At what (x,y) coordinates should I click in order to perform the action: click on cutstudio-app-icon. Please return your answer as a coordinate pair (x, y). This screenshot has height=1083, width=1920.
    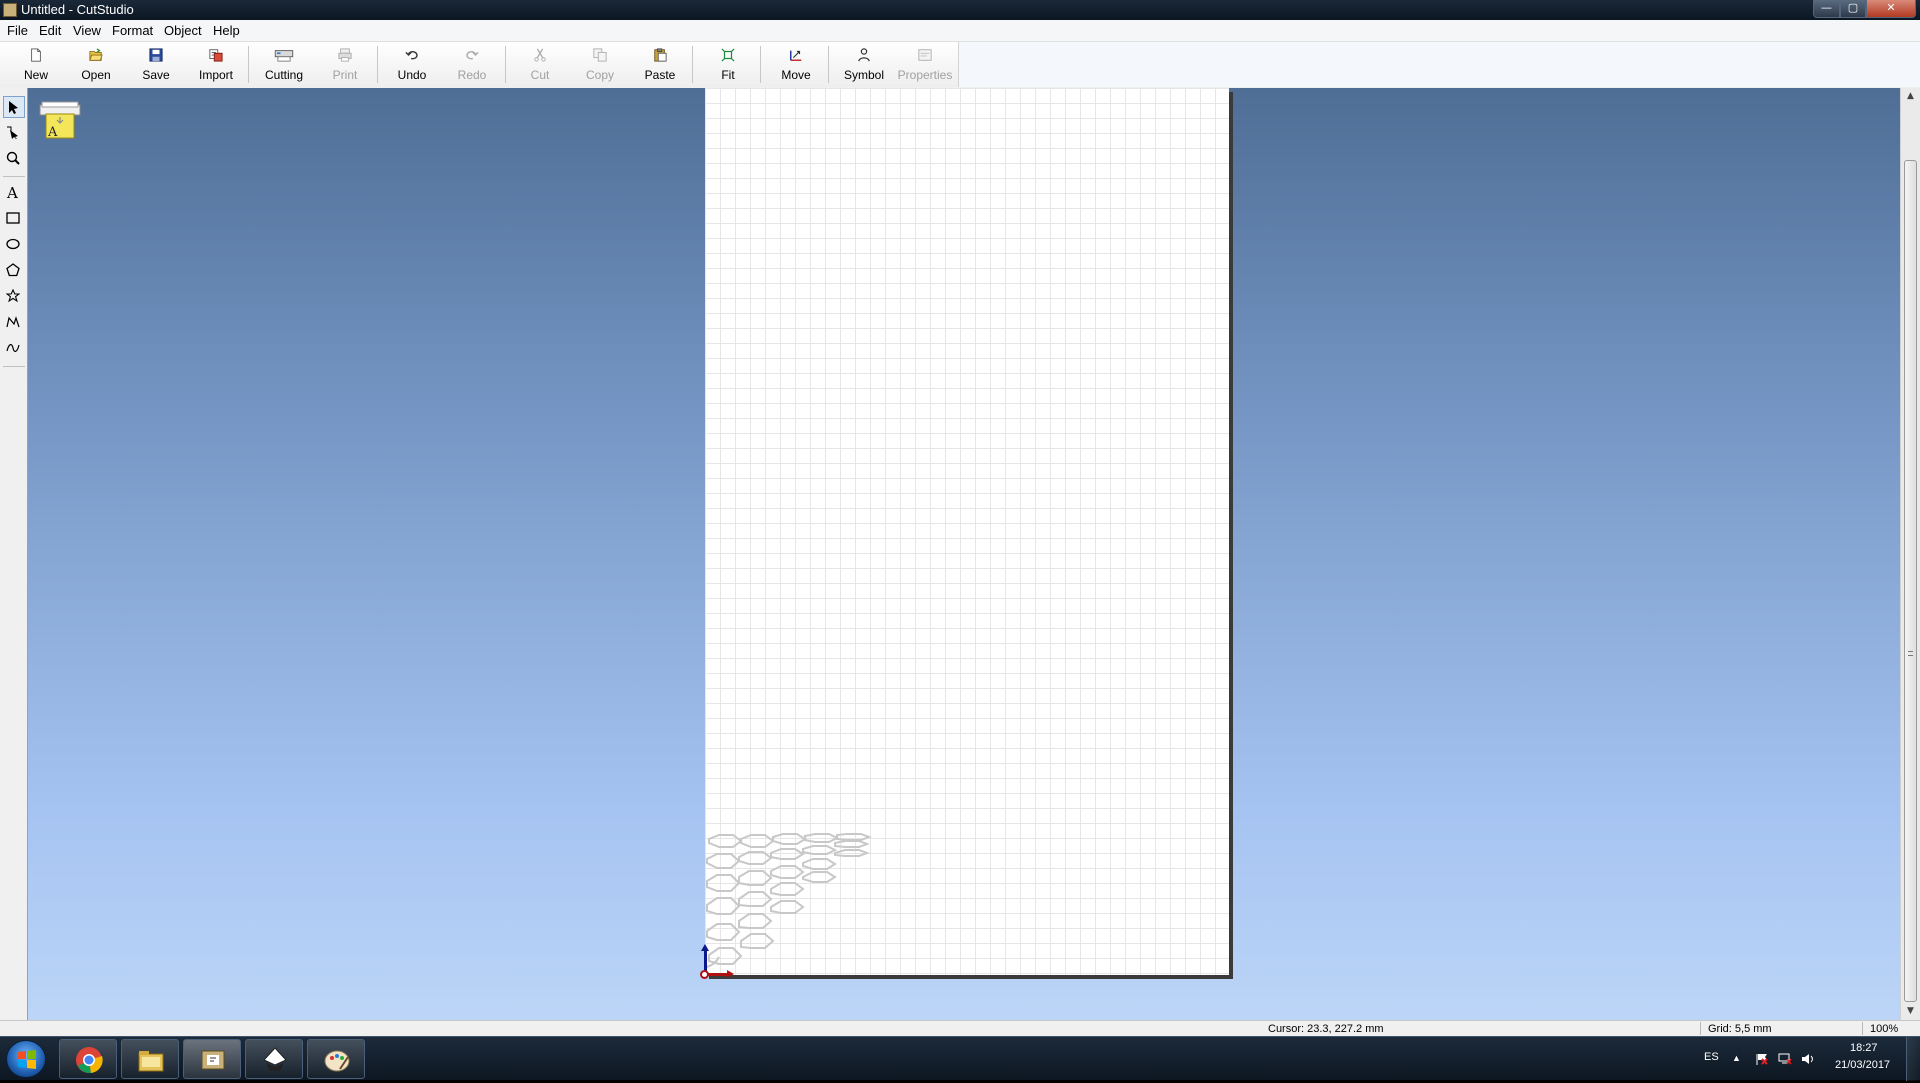
    Looking at the image, I should click on (10, 10).